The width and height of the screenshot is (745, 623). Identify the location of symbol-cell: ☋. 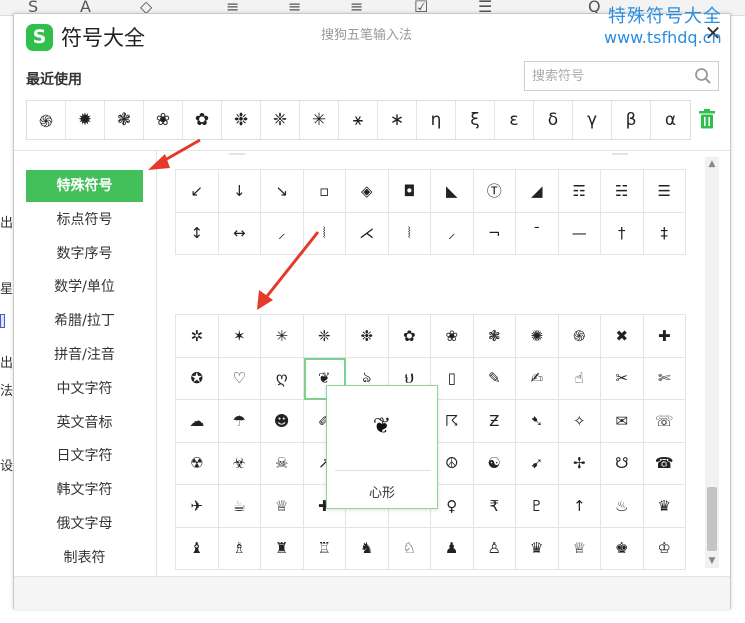
(622, 463).